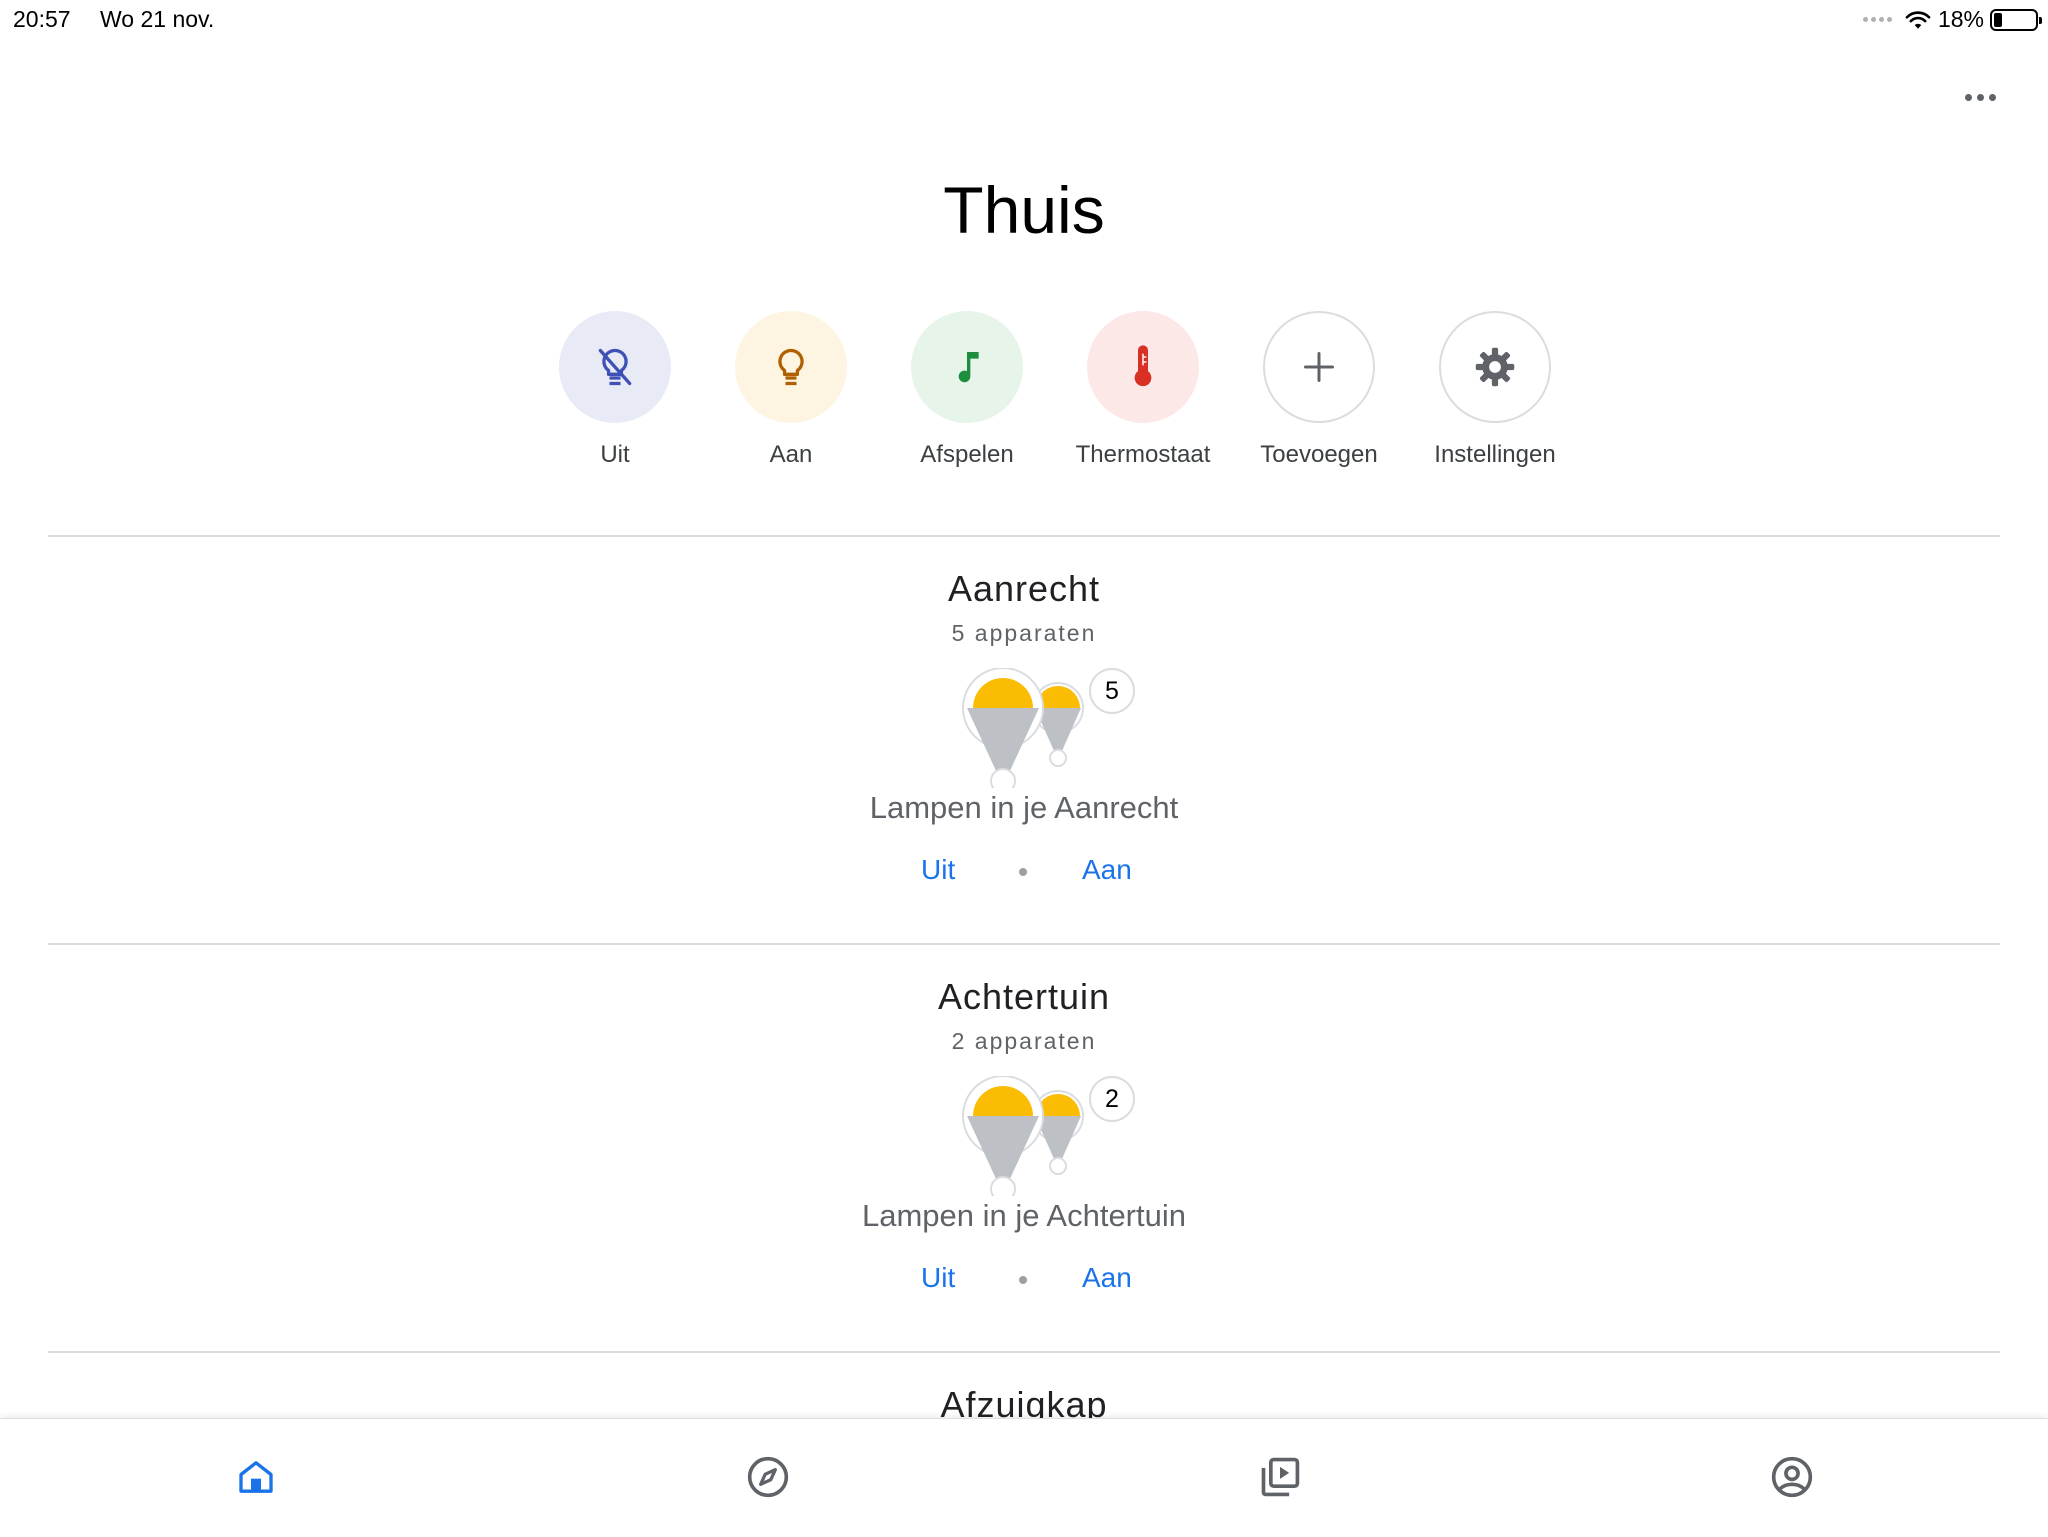  I want to click on room-name: Aanrecht, so click(1024, 588).